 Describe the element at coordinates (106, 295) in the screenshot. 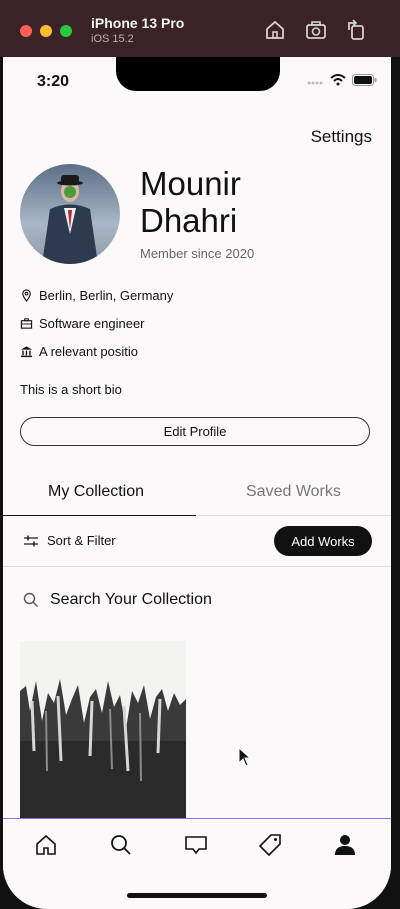

I see `location-text: Berlin, Berlin, Germany` at that location.